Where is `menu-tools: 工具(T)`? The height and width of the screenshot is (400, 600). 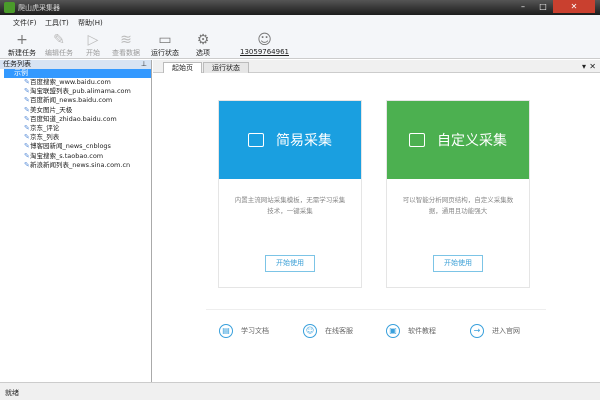 menu-tools: 工具(T) is located at coordinates (57, 23).